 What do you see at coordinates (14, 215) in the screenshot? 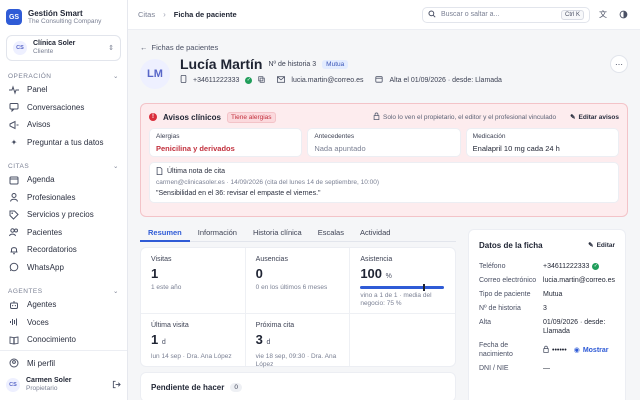
I see `tag-icon` at bounding box center [14, 215].